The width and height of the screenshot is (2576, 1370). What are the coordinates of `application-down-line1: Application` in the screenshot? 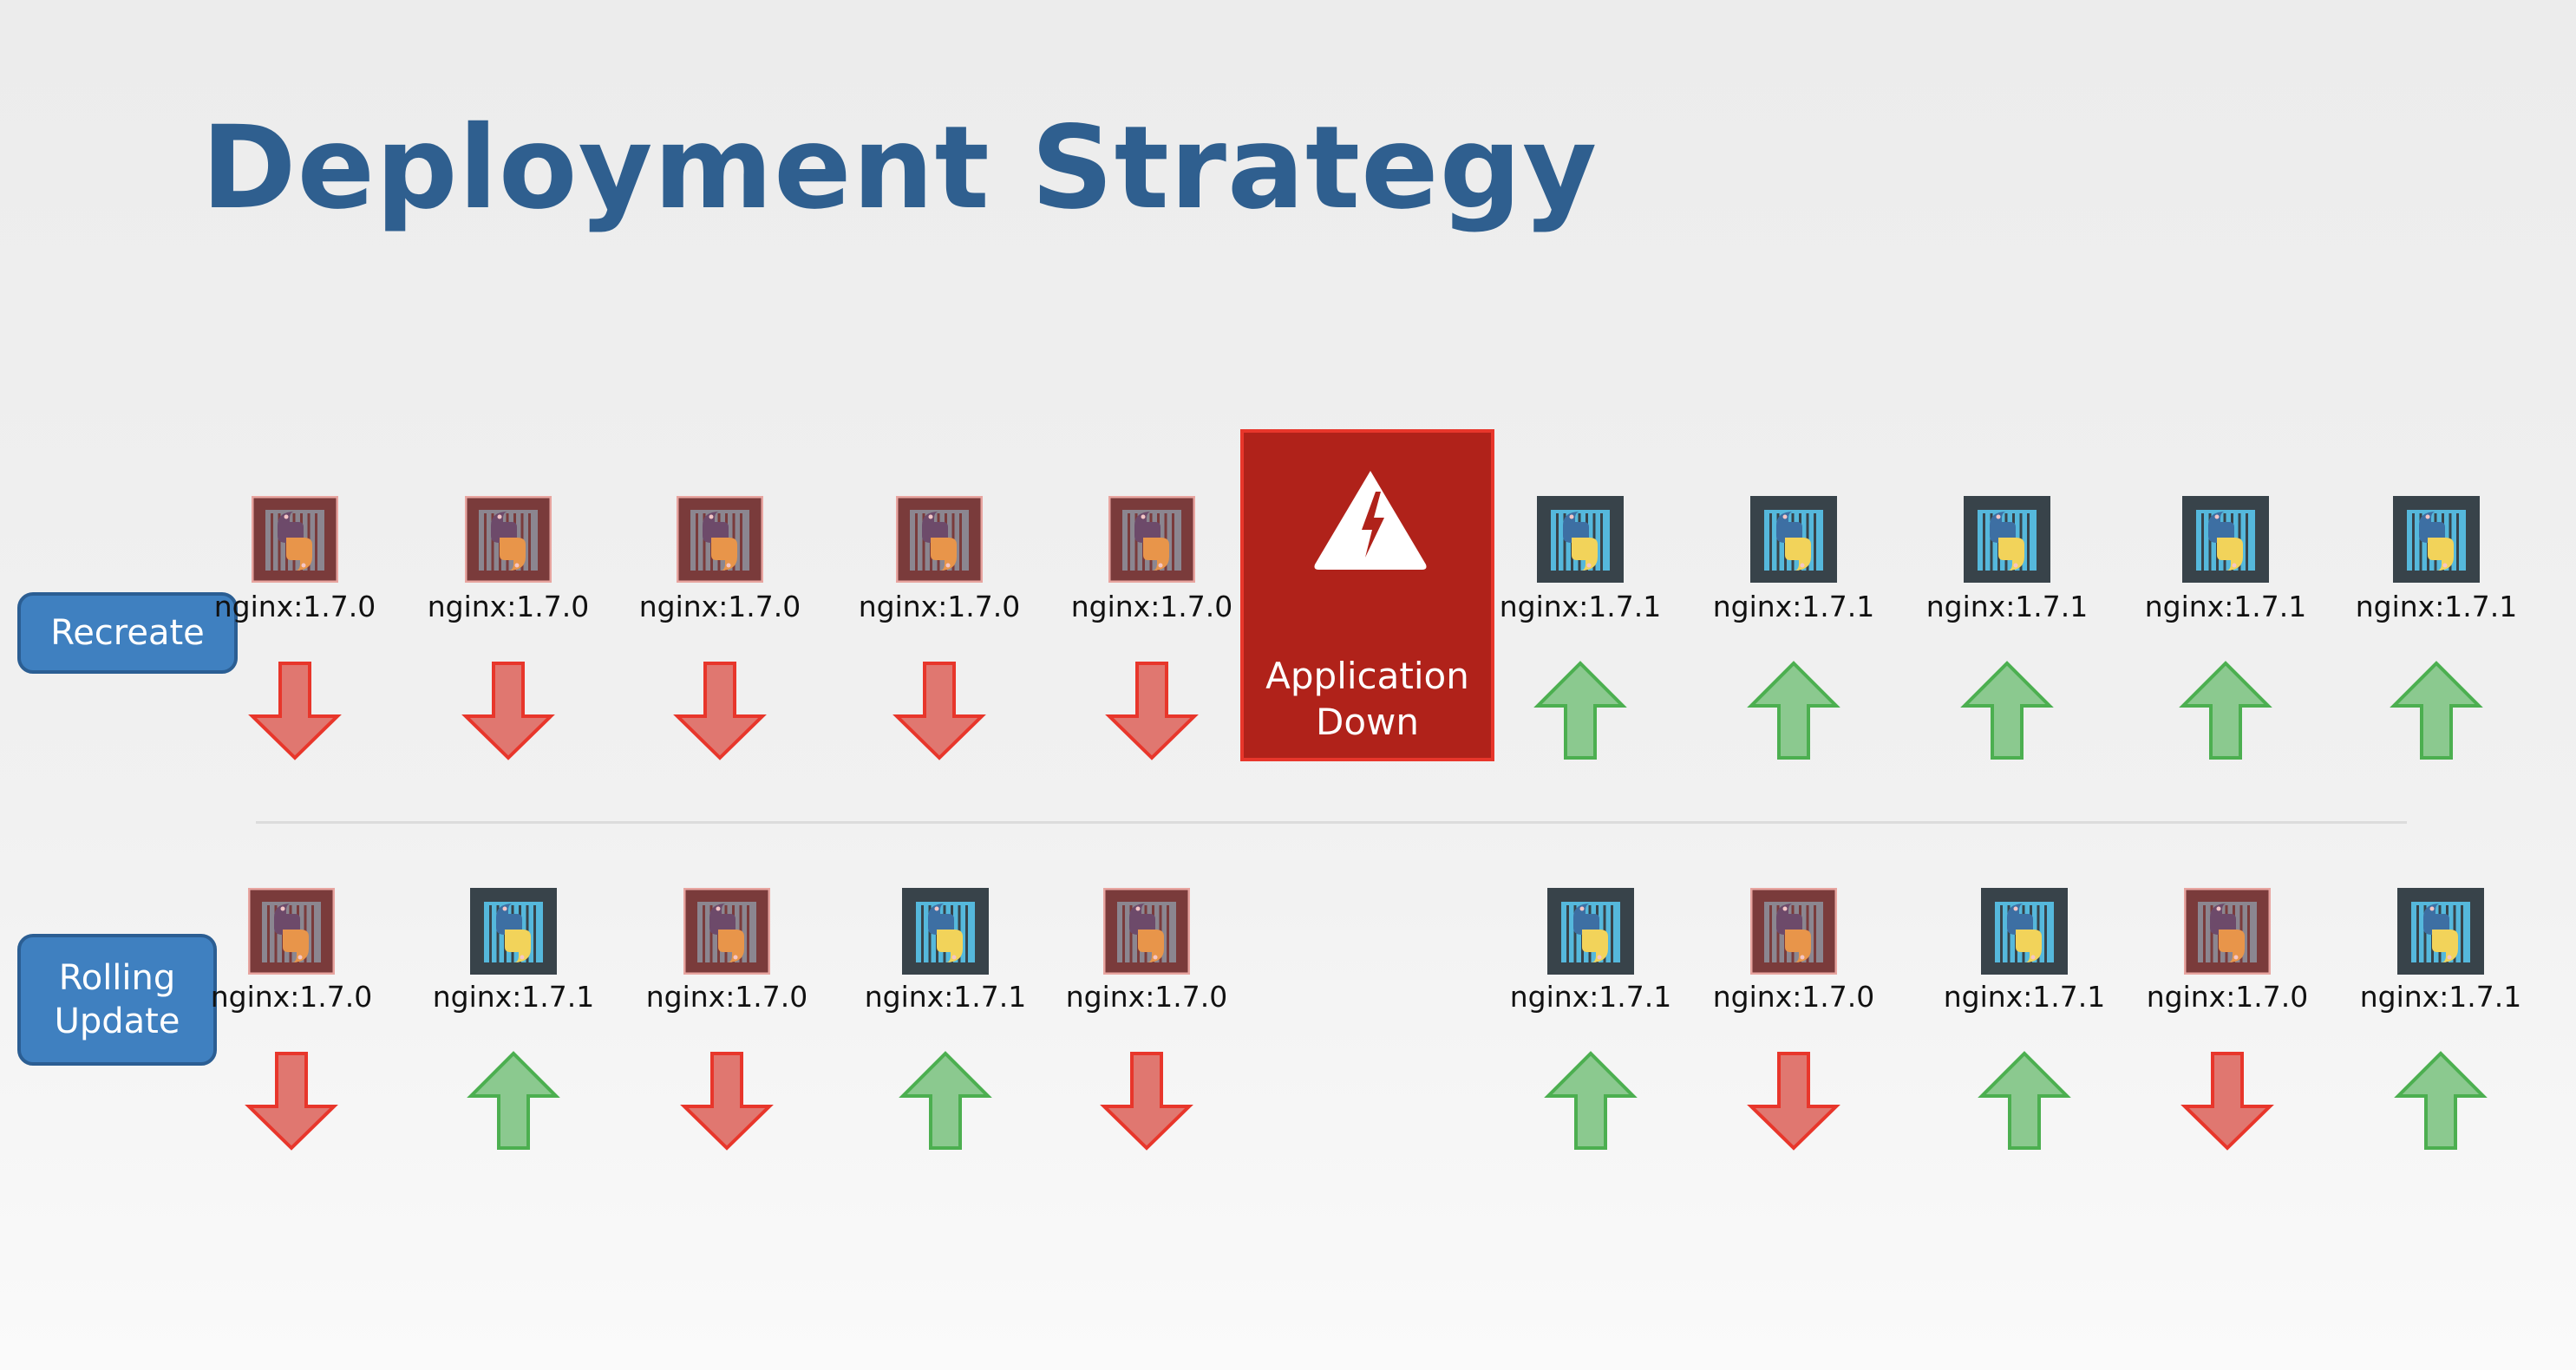 It's located at (1367, 676).